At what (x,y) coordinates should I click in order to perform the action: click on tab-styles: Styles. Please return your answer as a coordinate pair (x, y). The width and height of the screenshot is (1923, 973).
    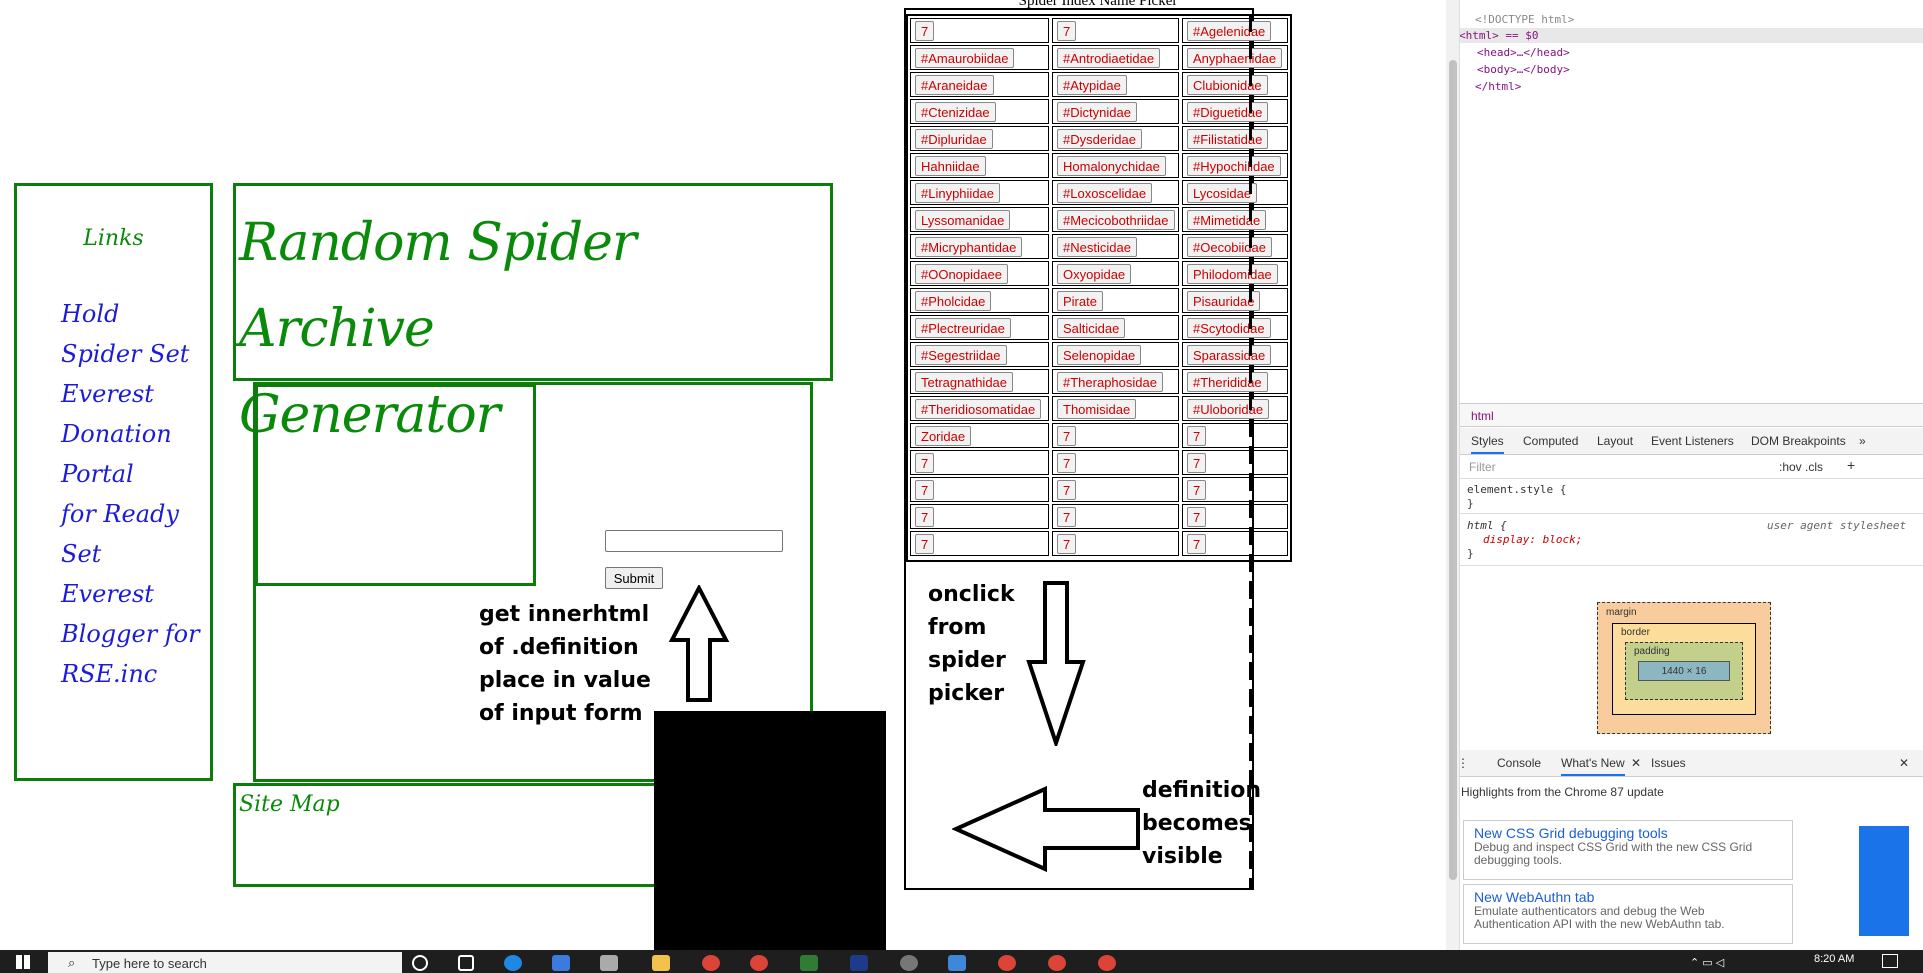
    Looking at the image, I should click on (1487, 444).